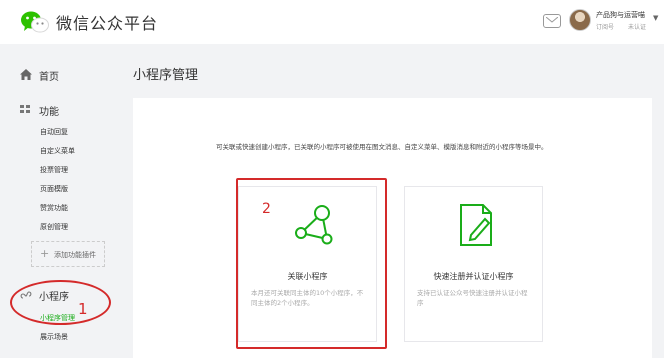 This screenshot has width=664, height=358. I want to click on sidebar-item-custom-menu: 自定义菜单, so click(57, 151).